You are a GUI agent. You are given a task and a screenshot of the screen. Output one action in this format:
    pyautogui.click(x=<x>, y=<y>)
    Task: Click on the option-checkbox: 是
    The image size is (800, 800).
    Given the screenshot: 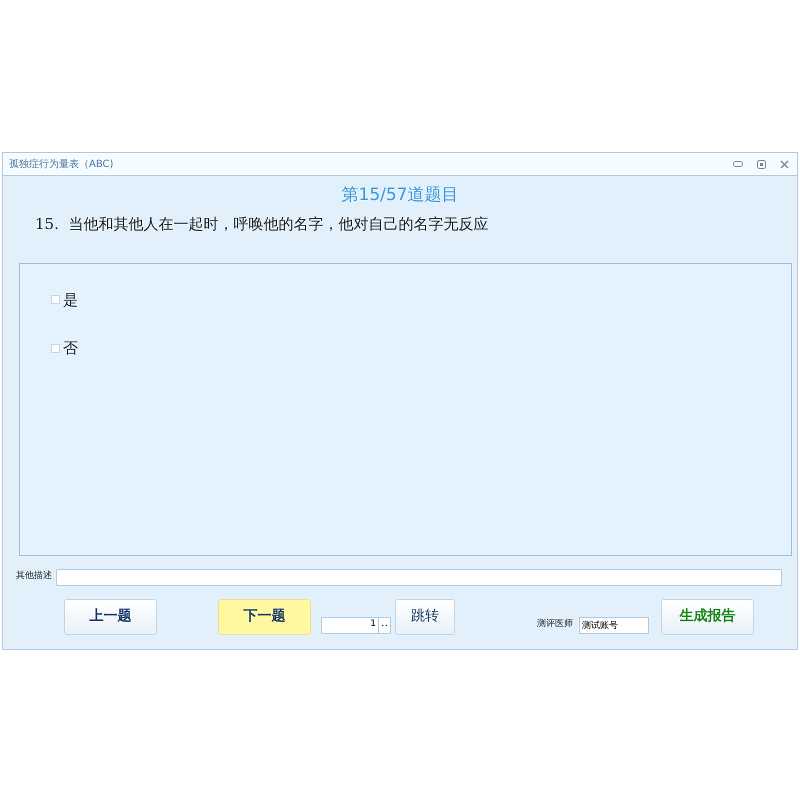 What is the action you would take?
    pyautogui.click(x=64, y=299)
    